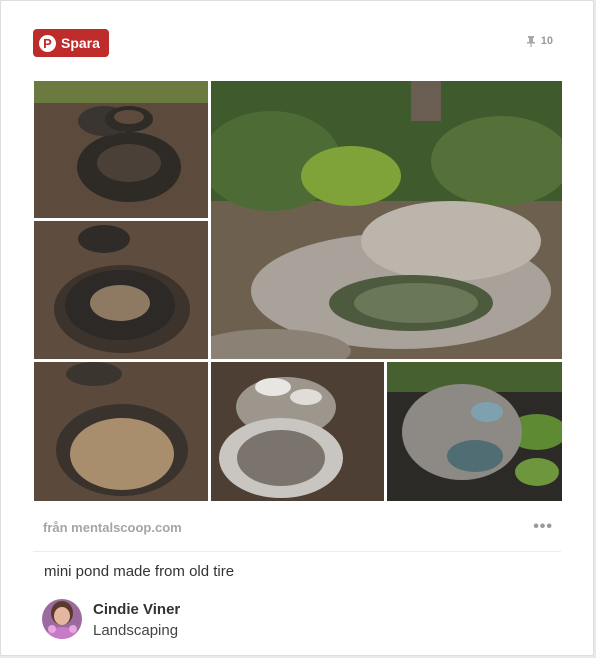  What do you see at coordinates (47, 43) in the screenshot?
I see `pinterest-p-icon: P` at bounding box center [47, 43].